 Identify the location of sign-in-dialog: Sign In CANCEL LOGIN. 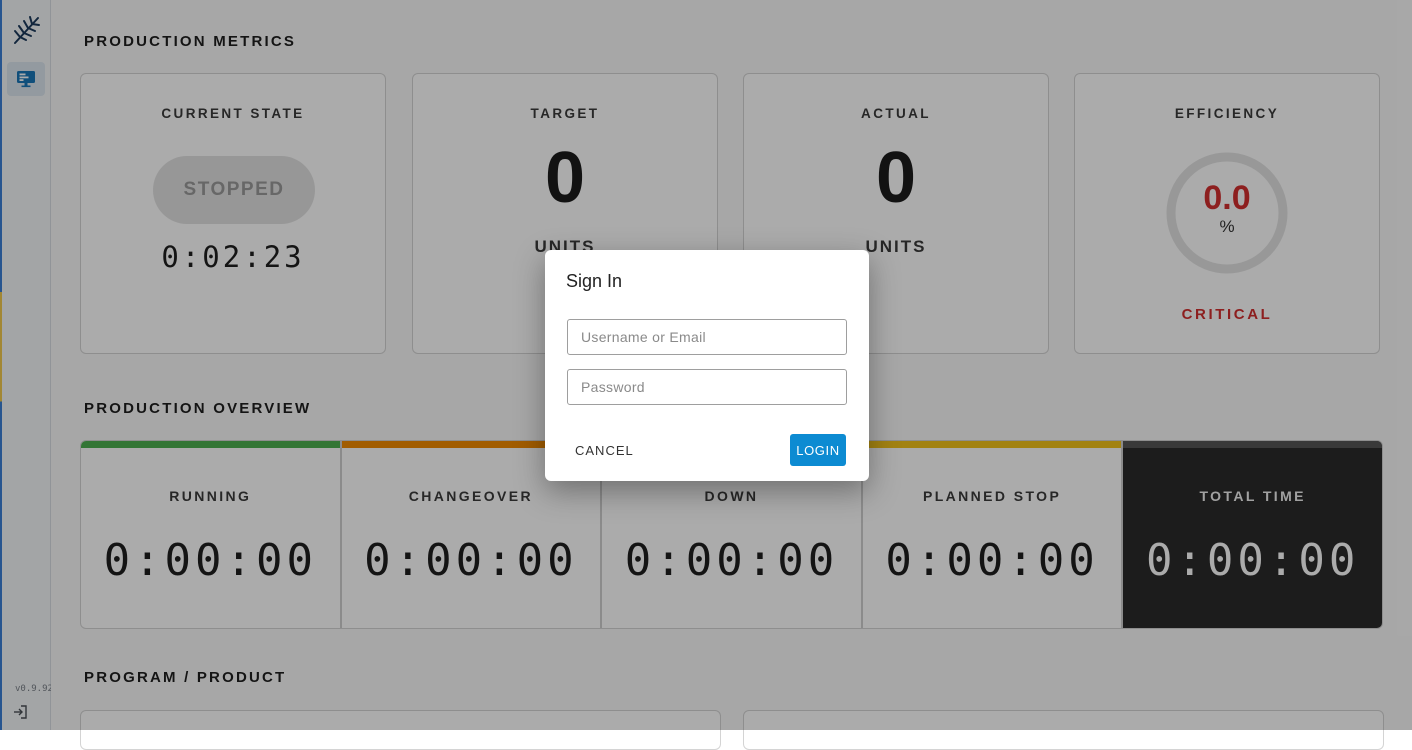
(707, 365).